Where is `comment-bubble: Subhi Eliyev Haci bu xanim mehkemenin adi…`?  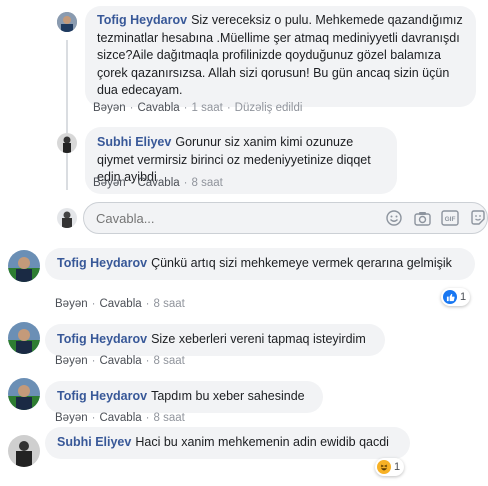
comment-bubble: Subhi Eliyev Haci bu xanim mehkemenin adi… is located at coordinates (227, 443).